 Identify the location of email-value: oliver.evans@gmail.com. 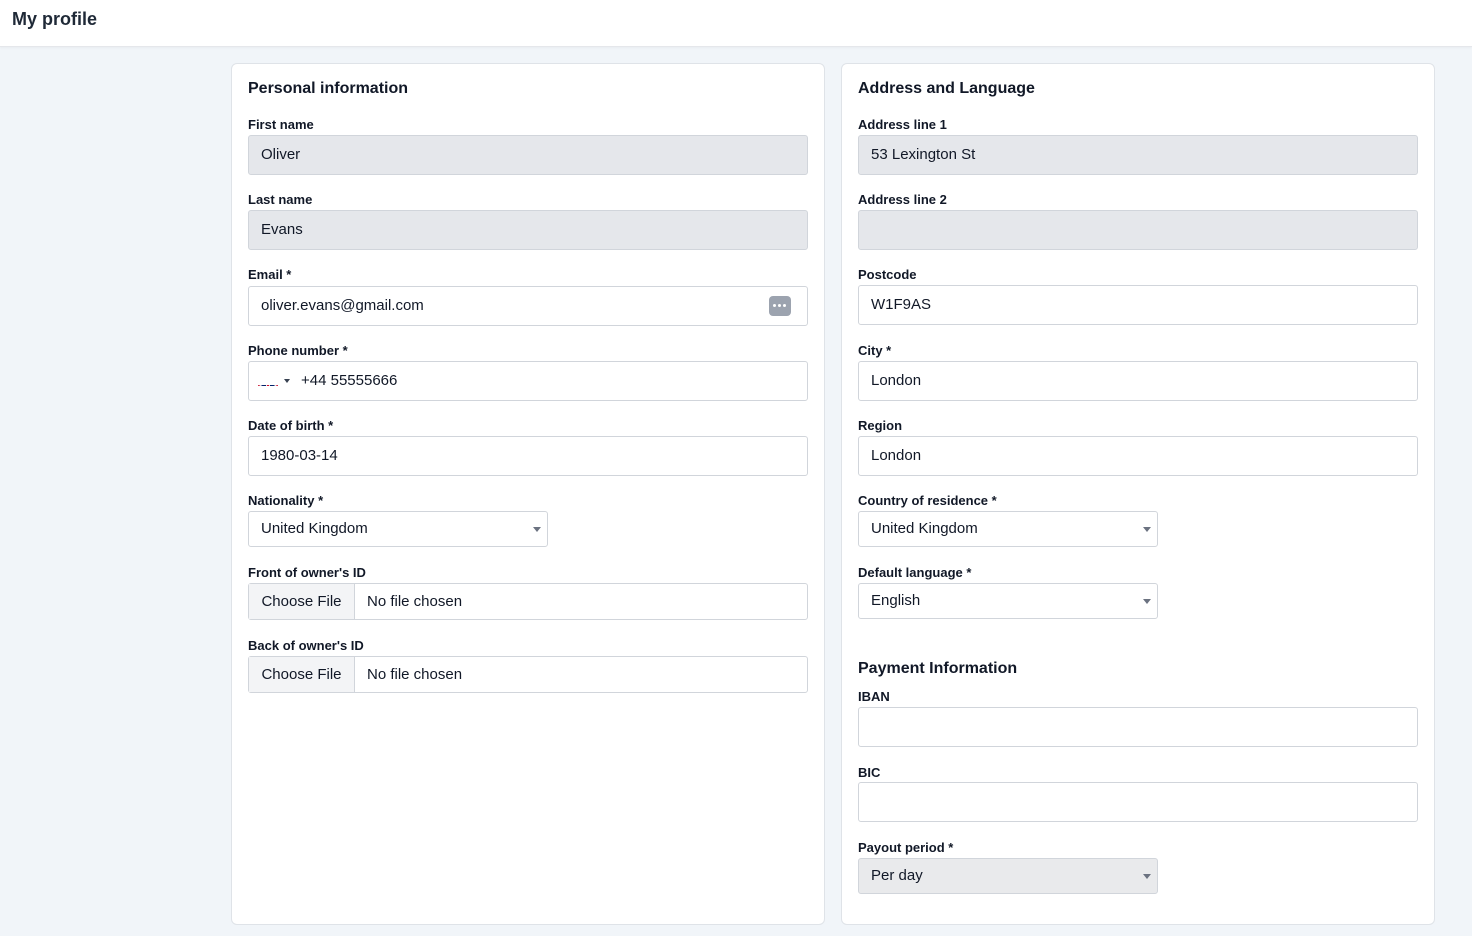
(342, 305).